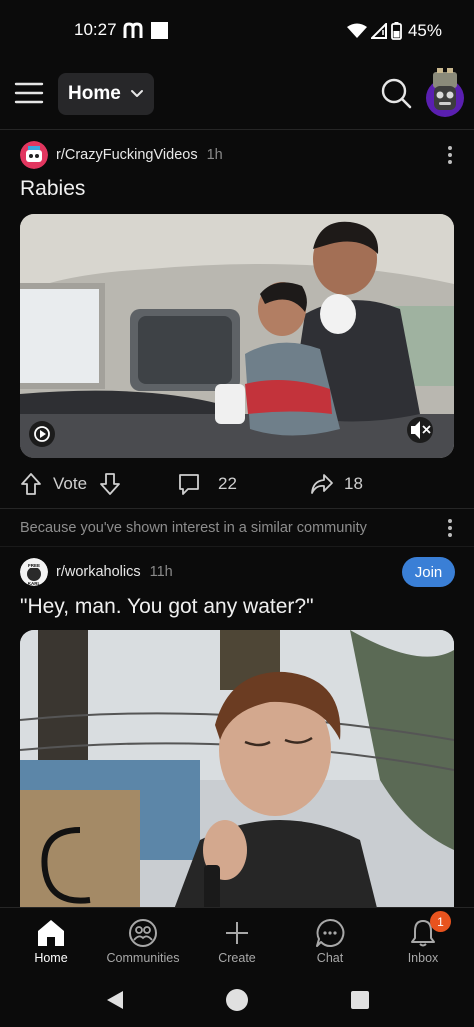 This screenshot has height=1027, width=474. I want to click on post-options-icon, so click(450, 155).